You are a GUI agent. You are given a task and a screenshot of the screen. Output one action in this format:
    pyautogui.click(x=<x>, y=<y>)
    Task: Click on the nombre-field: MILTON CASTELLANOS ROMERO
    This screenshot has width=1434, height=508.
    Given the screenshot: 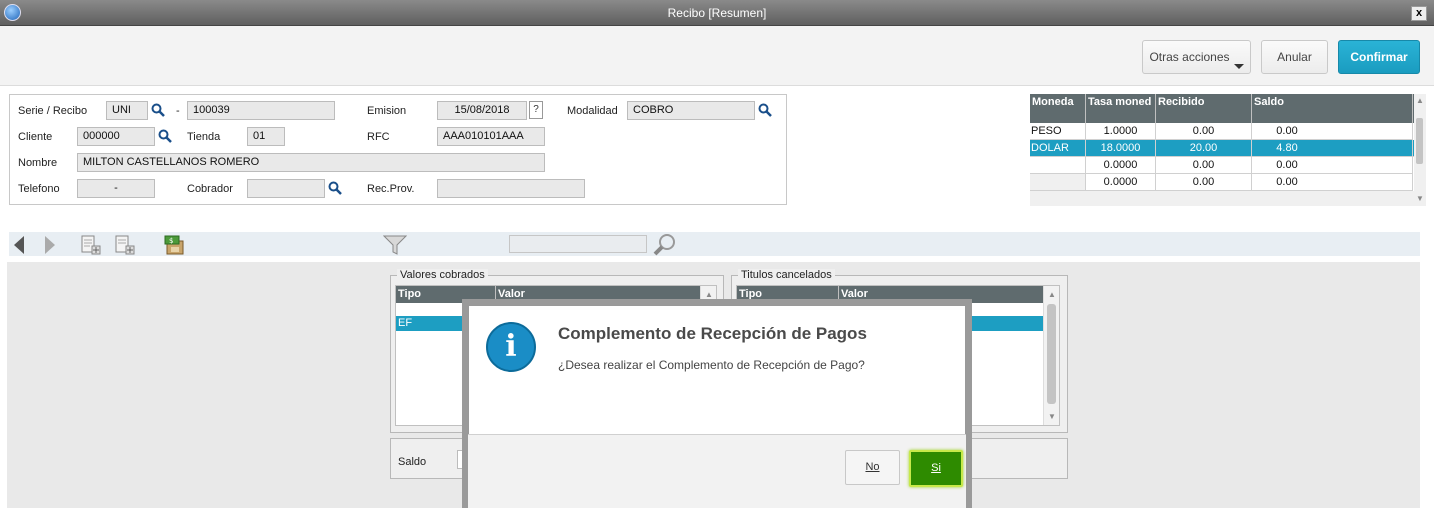 What is the action you would take?
    pyautogui.click(x=311, y=162)
    